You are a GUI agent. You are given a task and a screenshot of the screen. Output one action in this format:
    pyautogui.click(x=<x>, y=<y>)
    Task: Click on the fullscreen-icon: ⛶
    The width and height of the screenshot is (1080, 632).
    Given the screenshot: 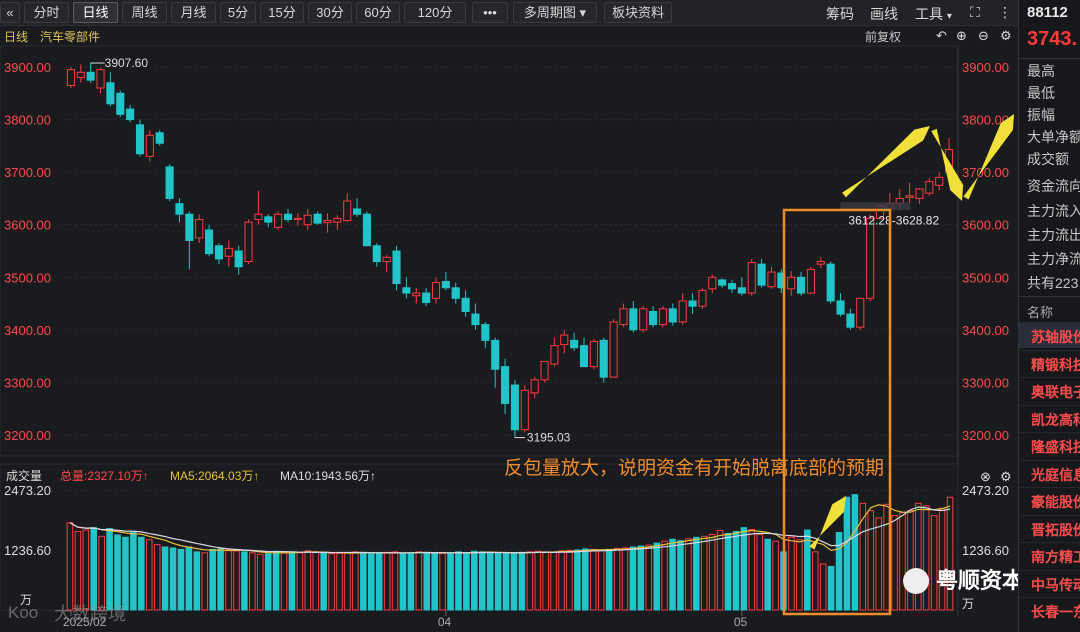 What is the action you would take?
    pyautogui.click(x=975, y=12)
    